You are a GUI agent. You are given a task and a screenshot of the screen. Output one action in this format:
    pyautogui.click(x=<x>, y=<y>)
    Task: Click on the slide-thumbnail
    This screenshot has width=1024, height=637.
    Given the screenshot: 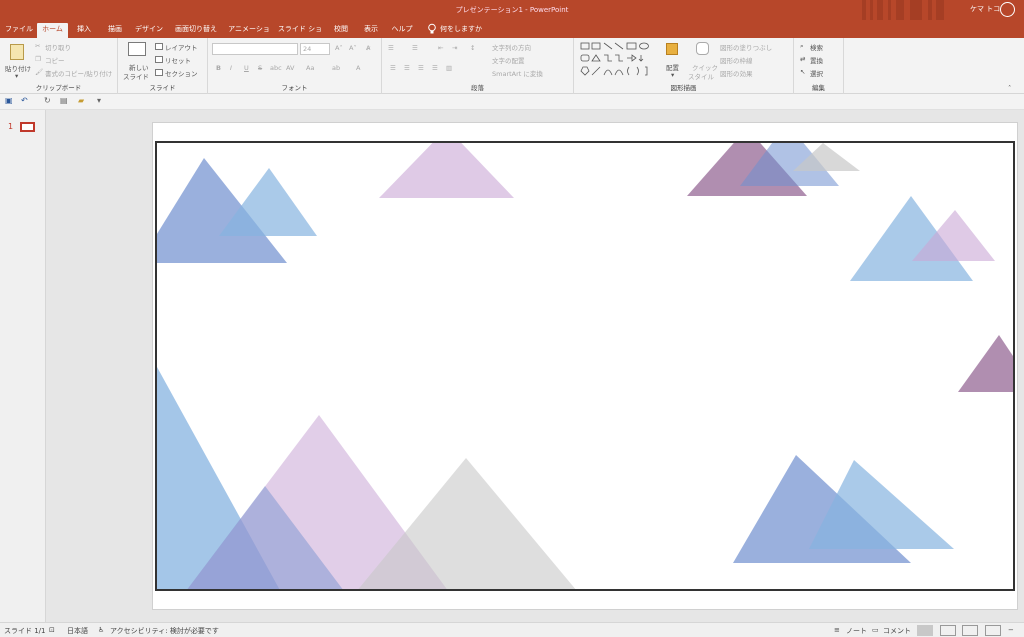 What is the action you would take?
    pyautogui.click(x=27, y=127)
    